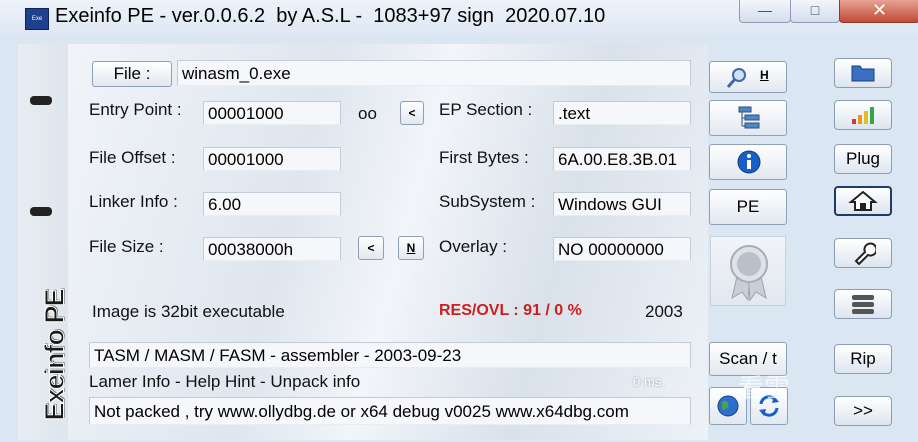 The image size is (918, 442). Describe the element at coordinates (411, 248) in the screenshot. I see `file-size-n-button: N` at that location.